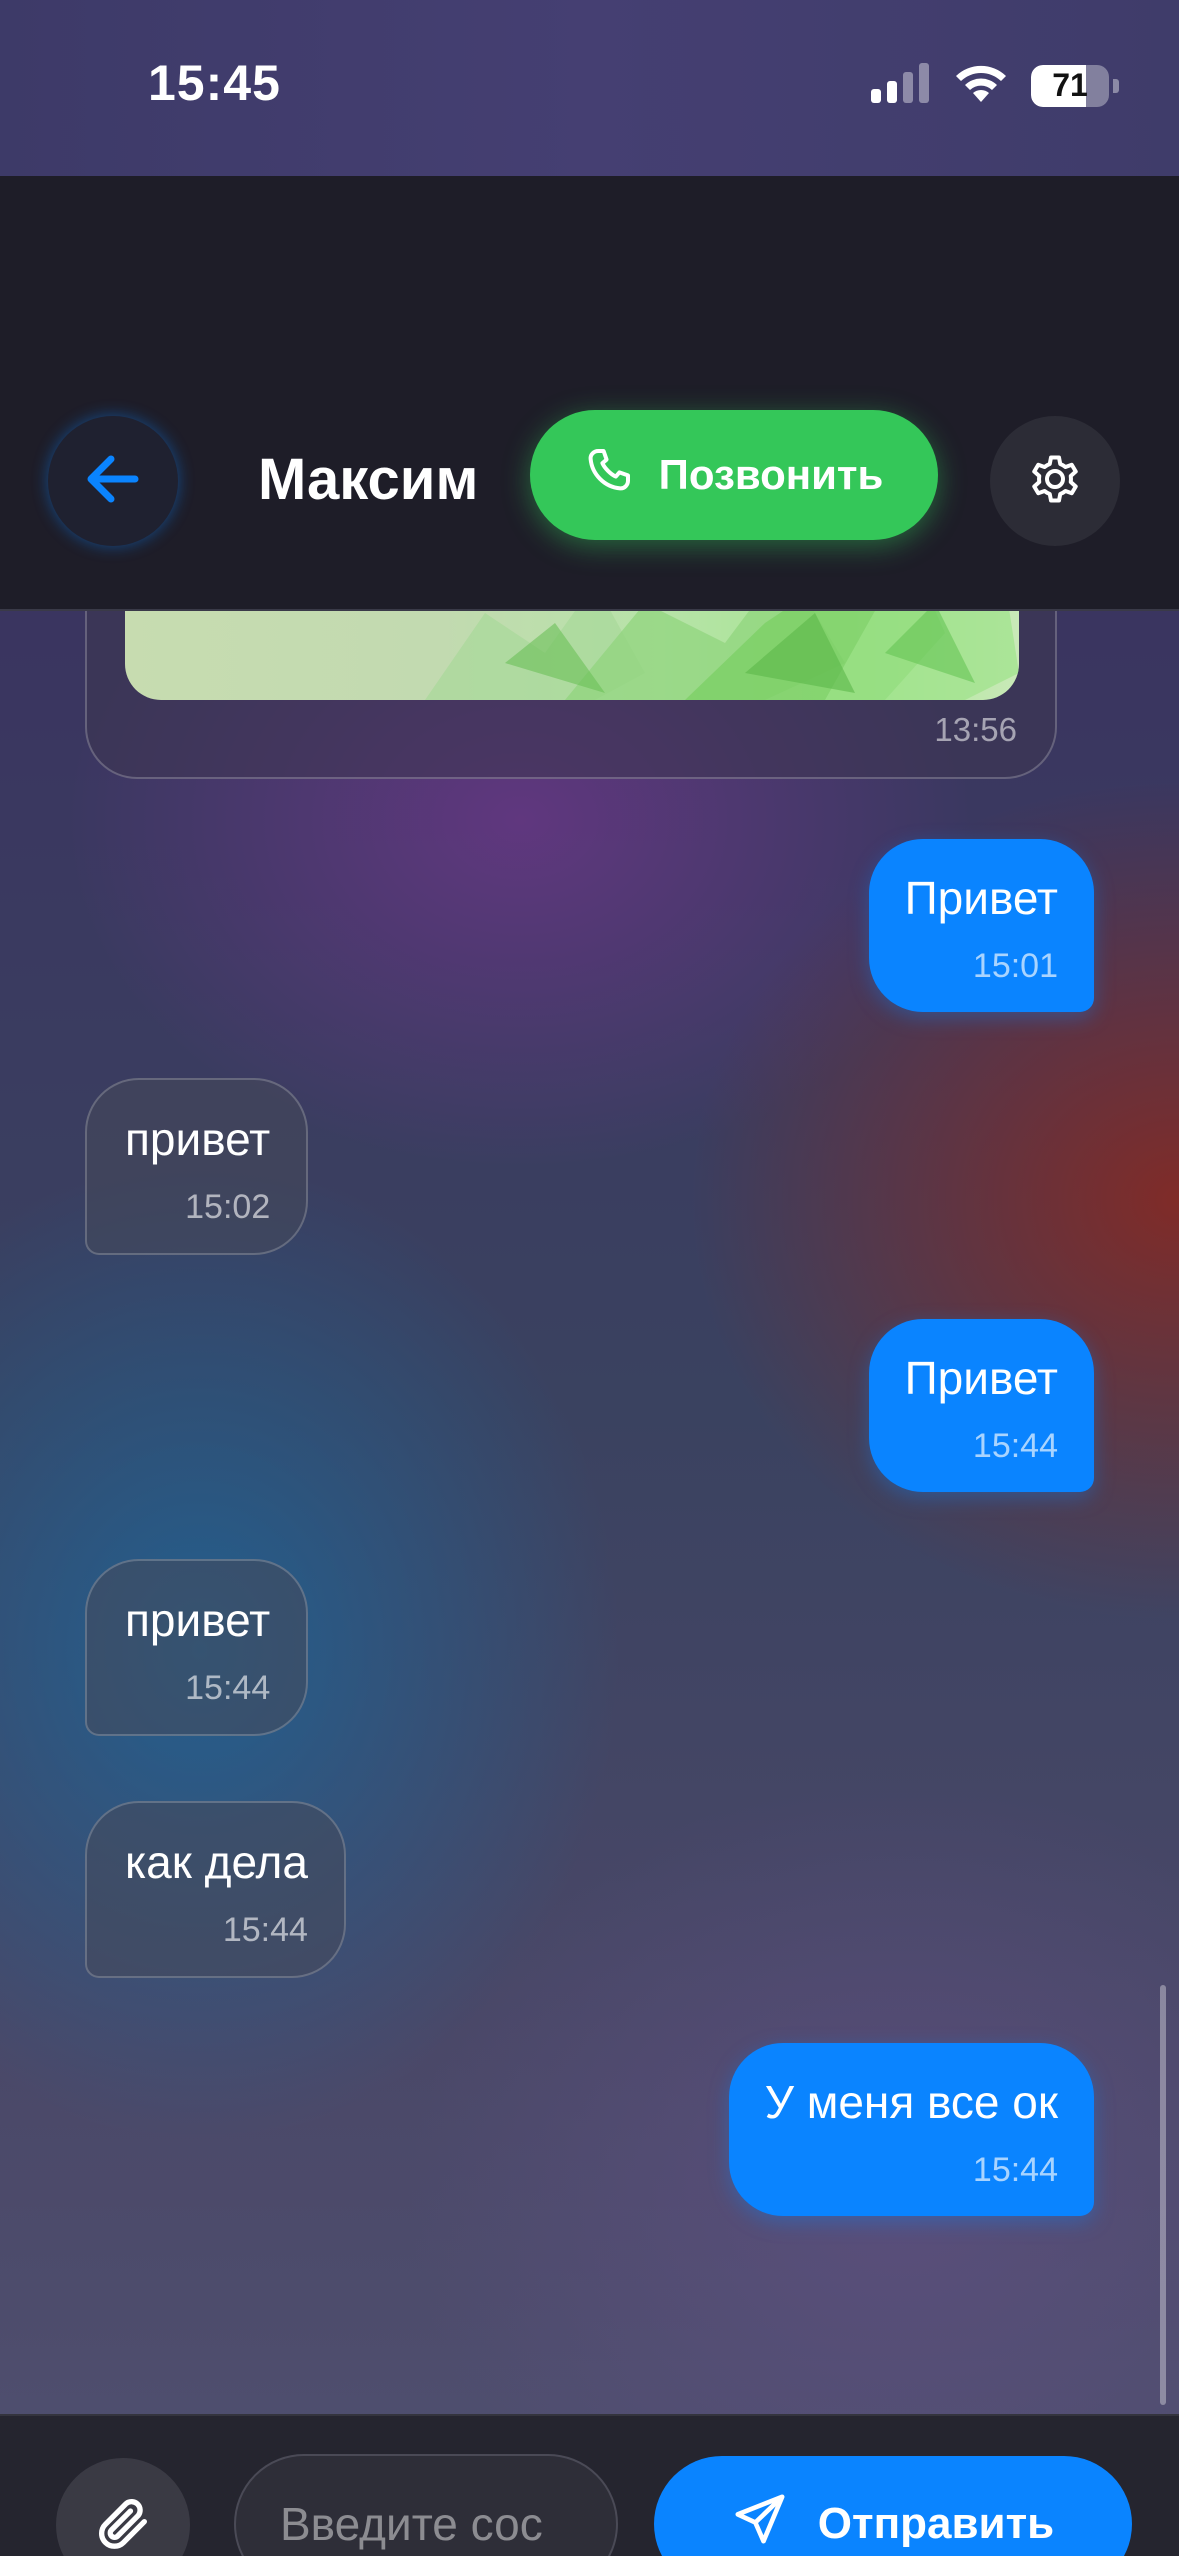  What do you see at coordinates (936, 2523) in the screenshot?
I see `send-button-label: Отправить` at bounding box center [936, 2523].